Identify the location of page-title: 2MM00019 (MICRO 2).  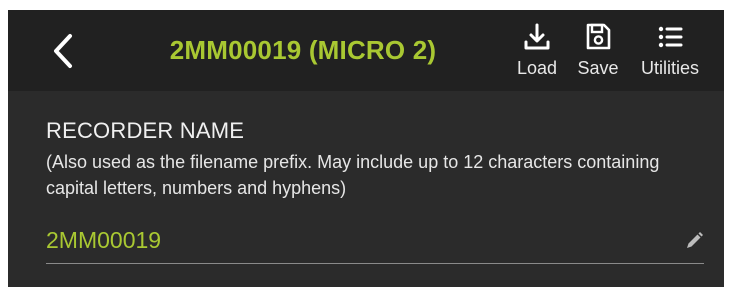
(303, 50).